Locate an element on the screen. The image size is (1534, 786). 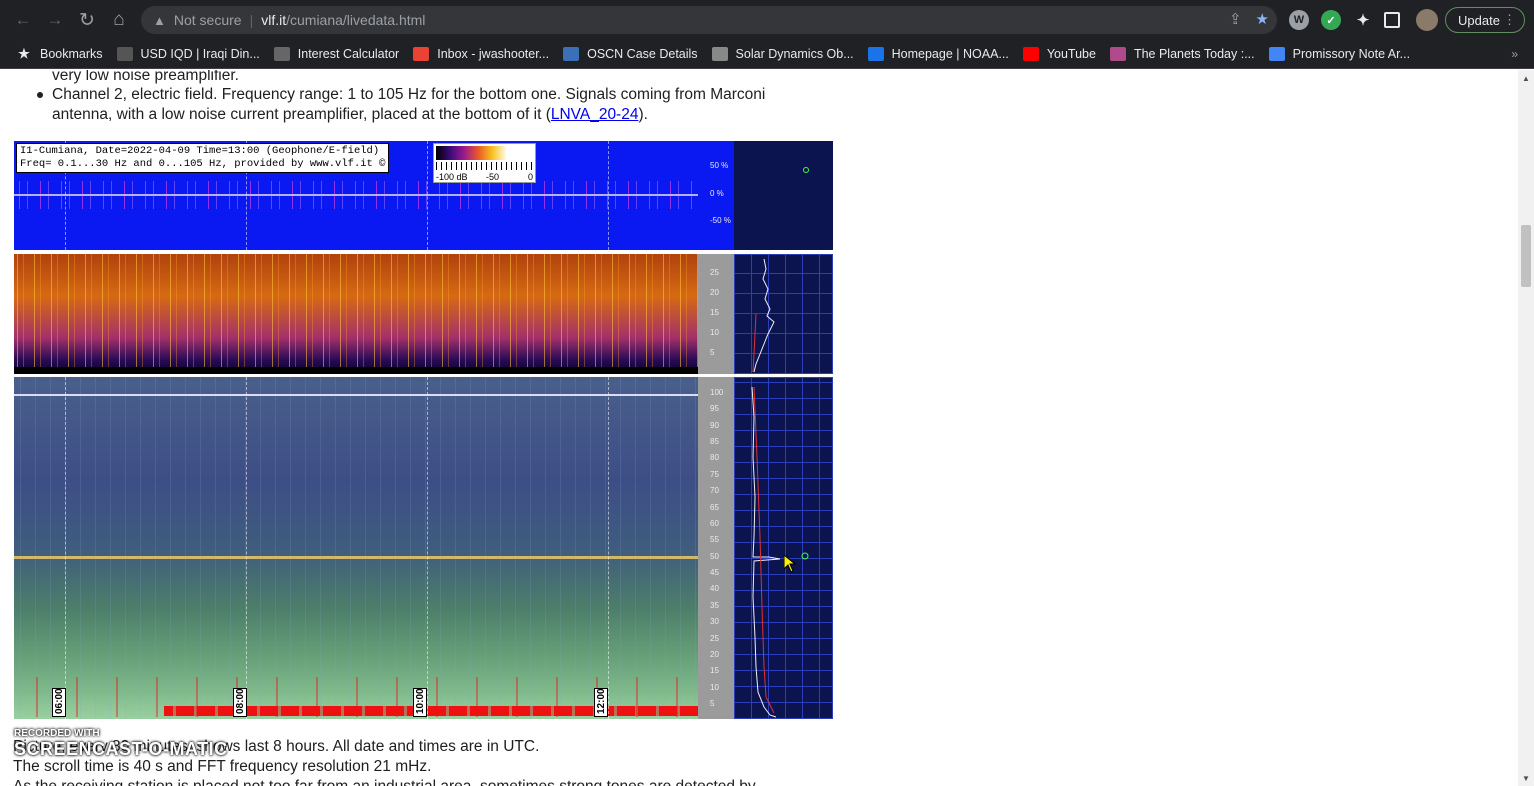
spectrum-curve-high is located at coordinates (780, 552).